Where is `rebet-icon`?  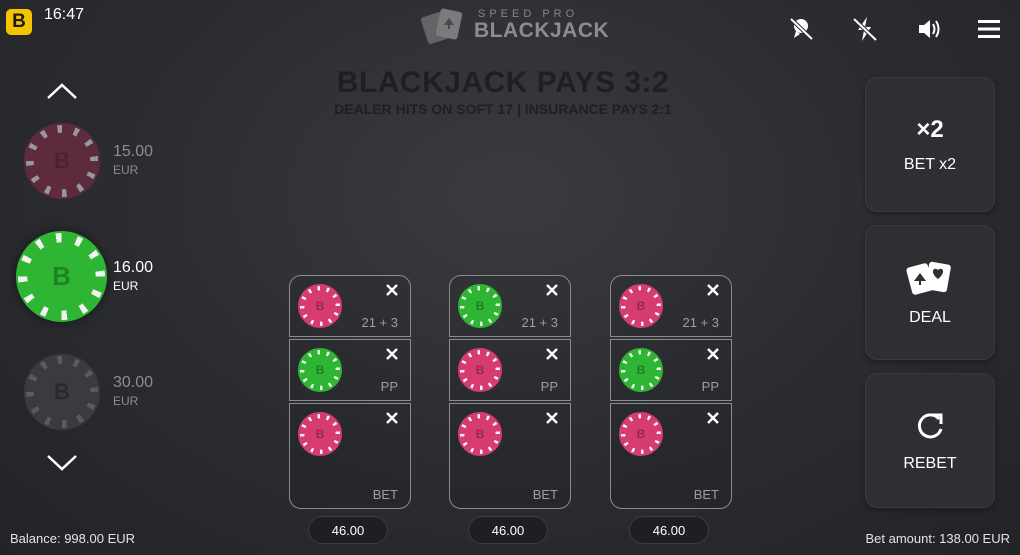
rebet-icon is located at coordinates (930, 425).